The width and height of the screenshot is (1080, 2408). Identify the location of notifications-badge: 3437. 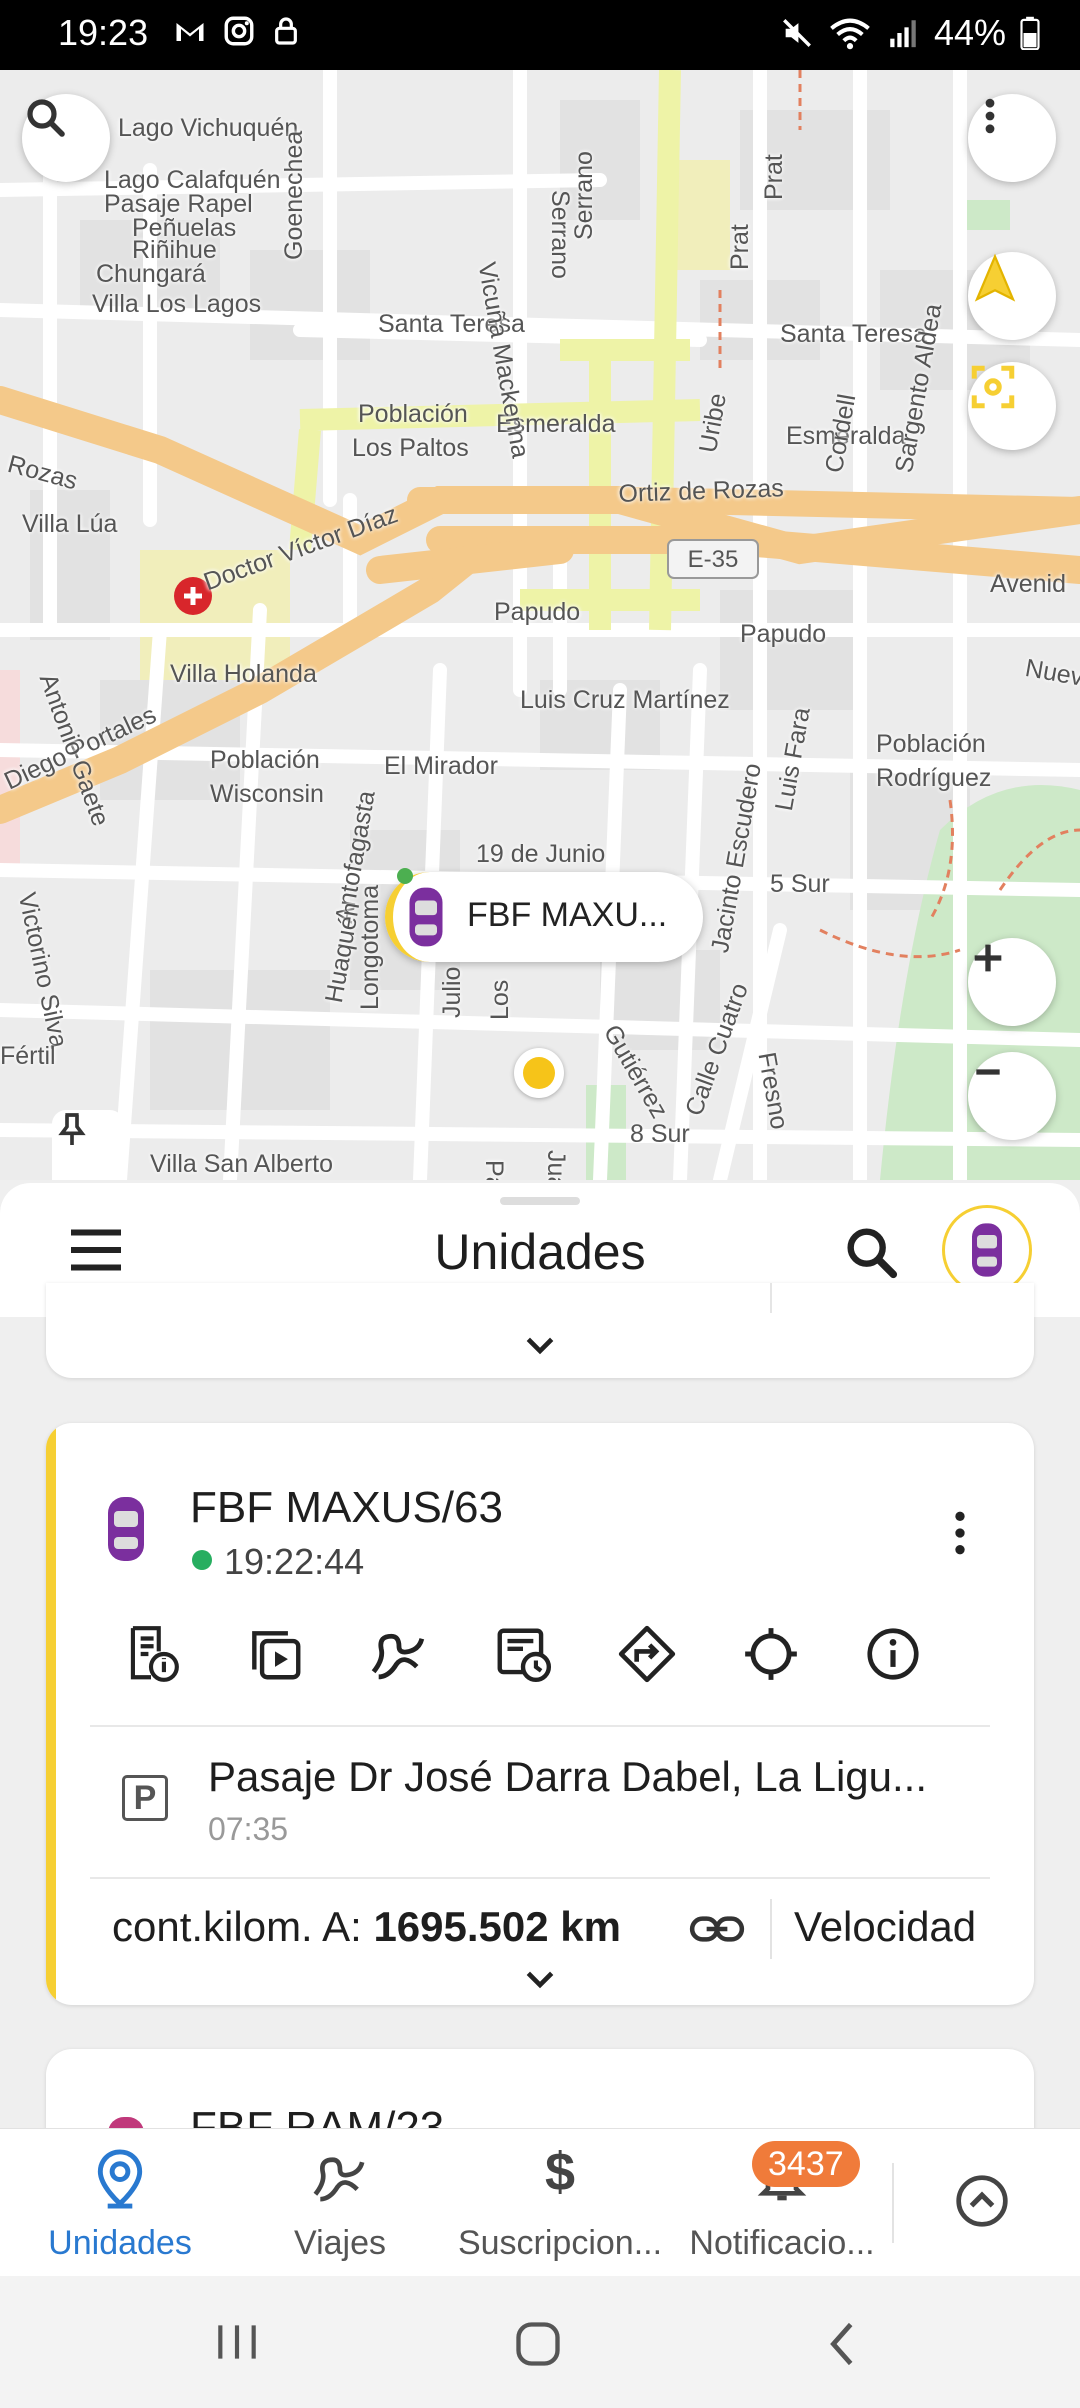
(806, 2164).